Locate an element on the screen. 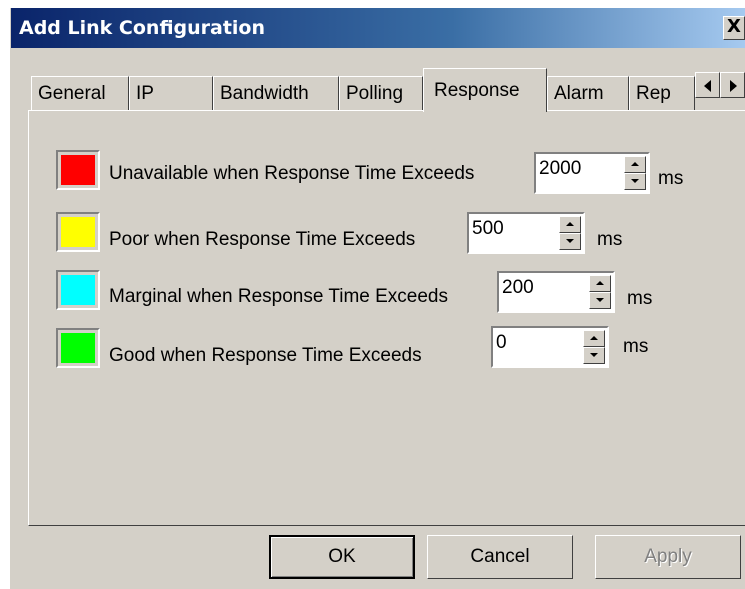  tab-alarm: Alarm is located at coordinates (588, 93).